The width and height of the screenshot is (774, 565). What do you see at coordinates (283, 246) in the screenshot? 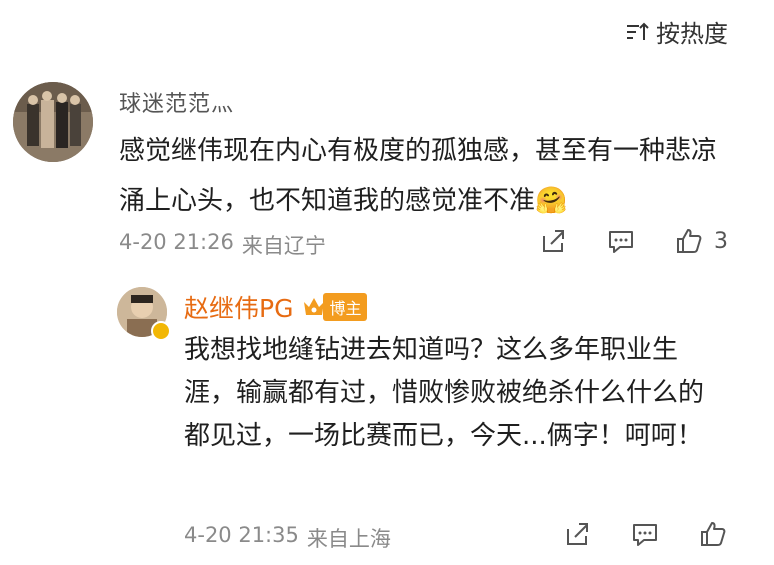
I see `comment-location: 来自辽宁` at bounding box center [283, 246].